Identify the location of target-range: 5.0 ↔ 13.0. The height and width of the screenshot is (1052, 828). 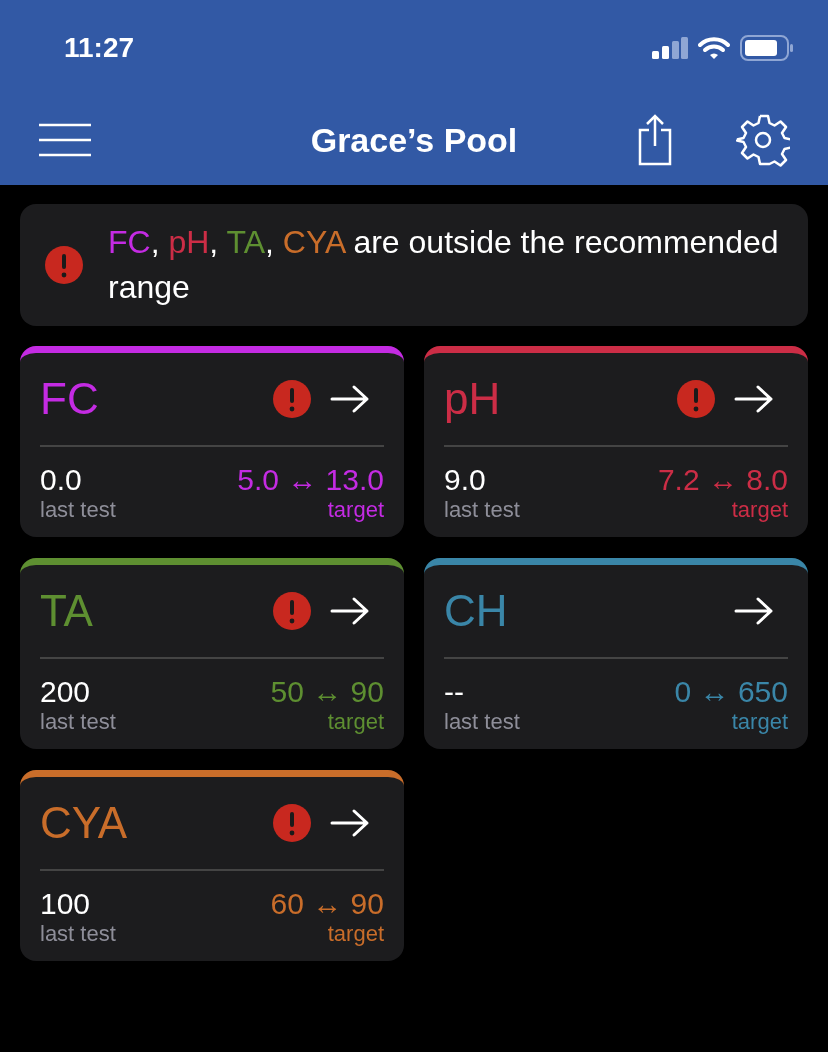
(310, 480).